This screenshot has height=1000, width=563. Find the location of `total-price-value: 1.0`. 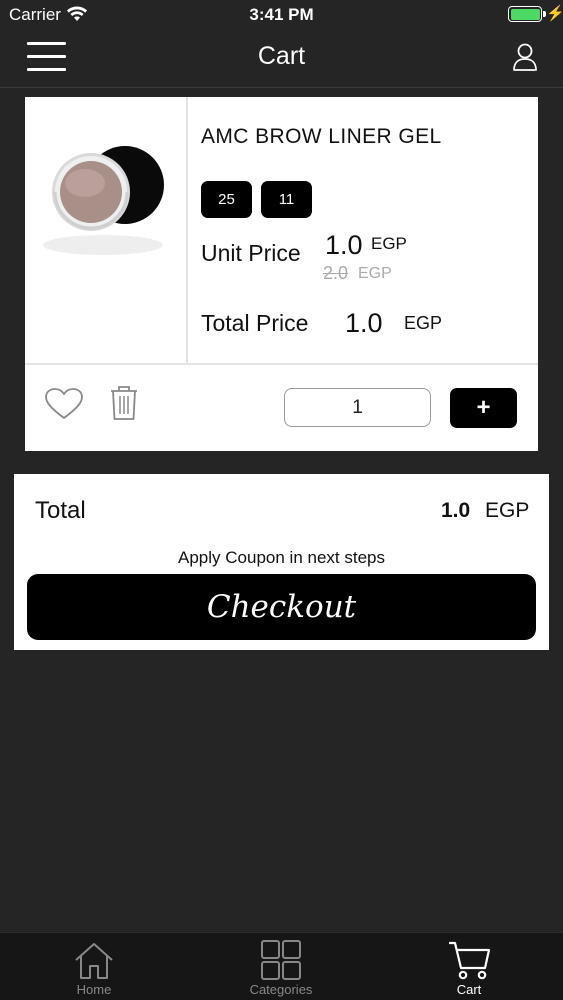

total-price-value: 1.0 is located at coordinates (364, 323).